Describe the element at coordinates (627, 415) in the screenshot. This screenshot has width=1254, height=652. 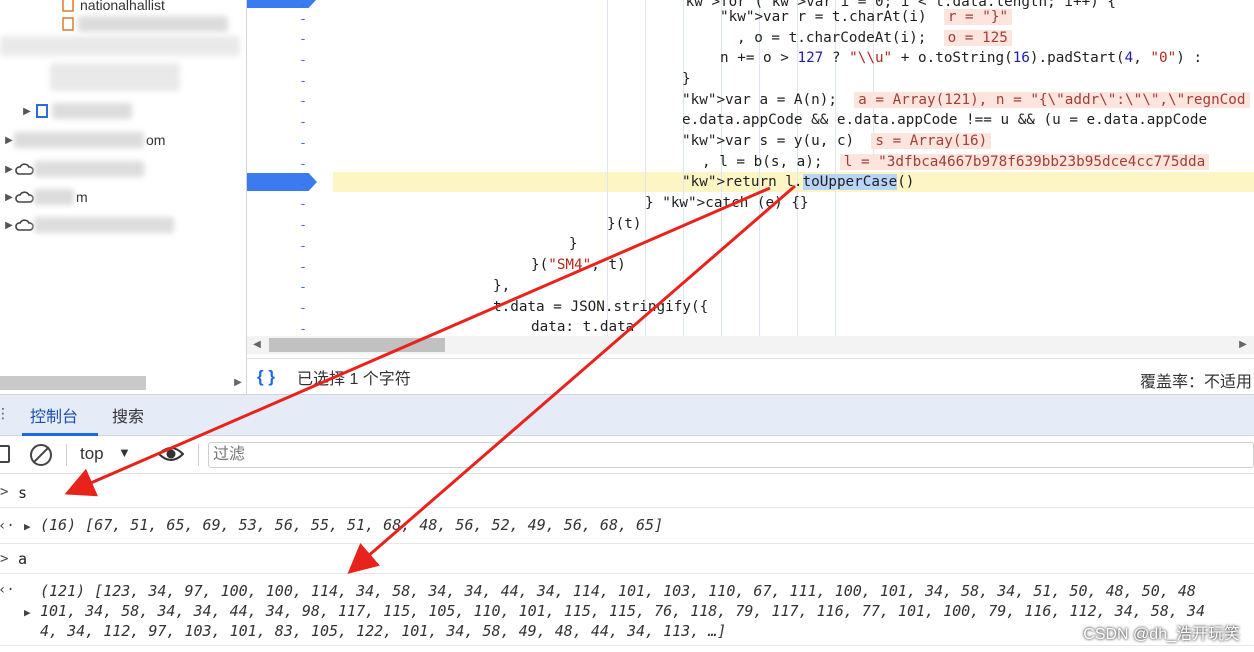
I see `drawer-tabbar: ⋮ 控制台 搜索` at that location.